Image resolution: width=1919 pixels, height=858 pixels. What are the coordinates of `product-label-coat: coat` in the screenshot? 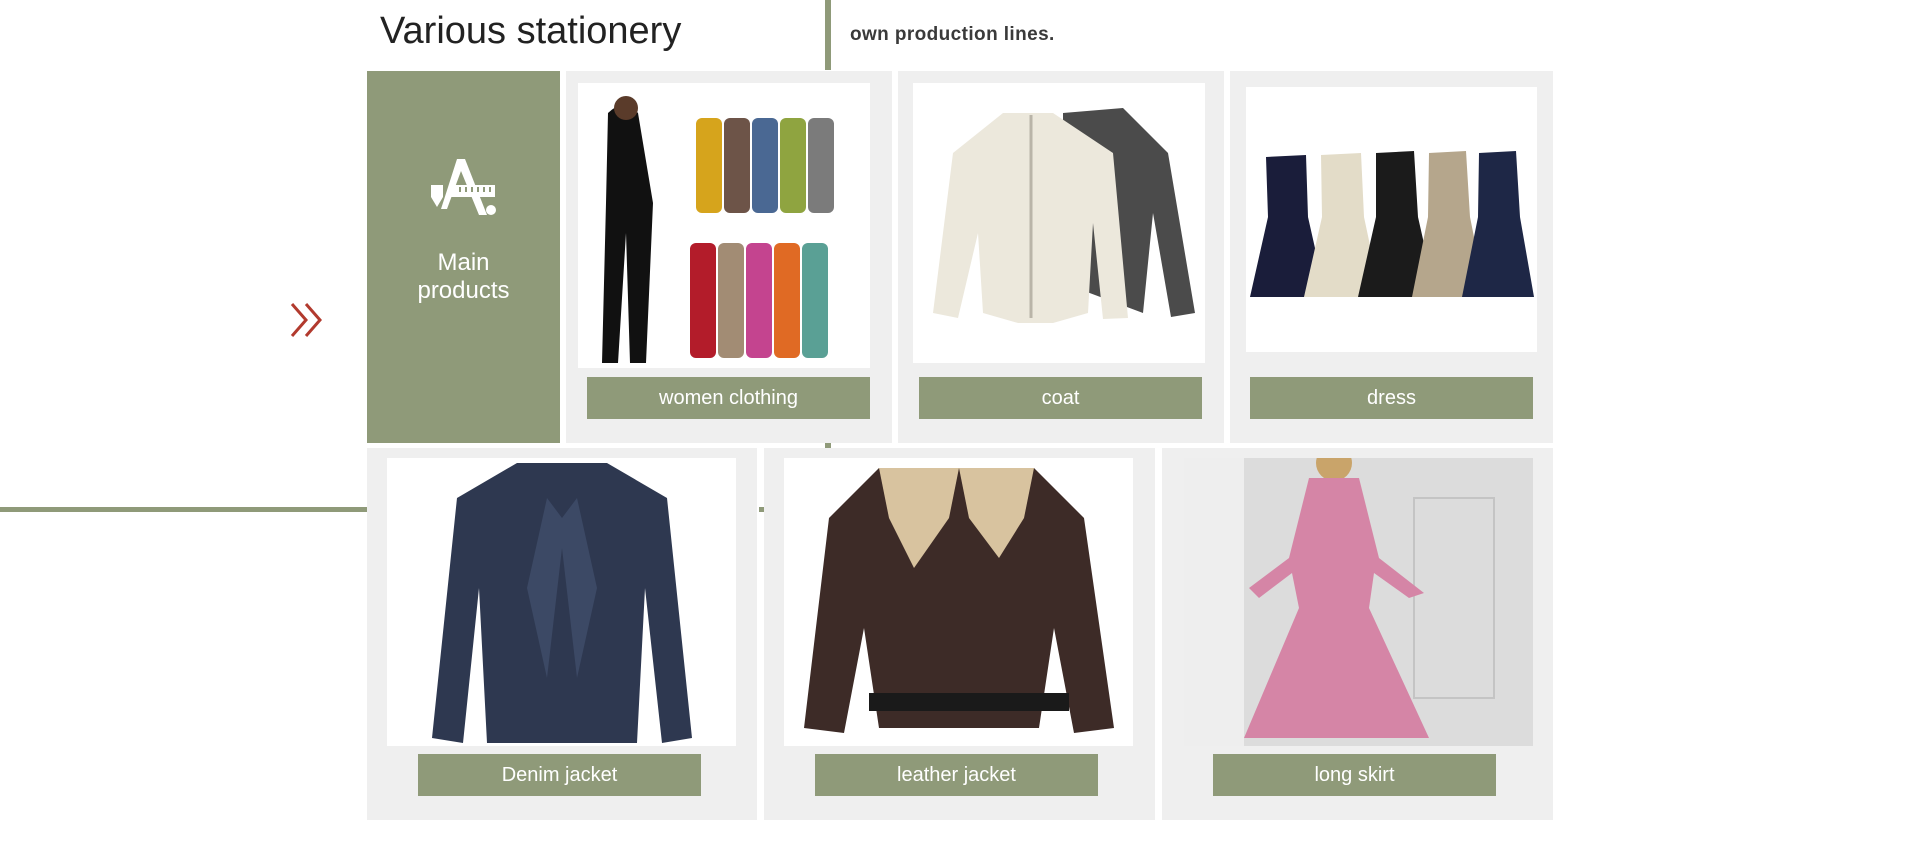 It's located at (1060, 398).